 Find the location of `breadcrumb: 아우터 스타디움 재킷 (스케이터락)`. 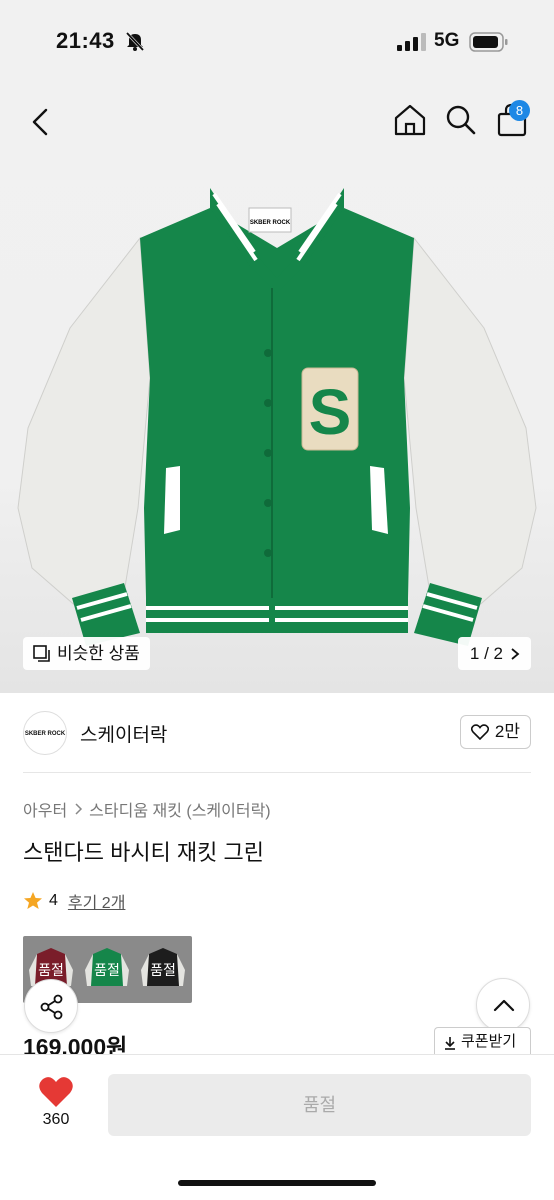

breadcrumb: 아우터 스타디움 재킷 (스케이터락) is located at coordinates (147, 809).